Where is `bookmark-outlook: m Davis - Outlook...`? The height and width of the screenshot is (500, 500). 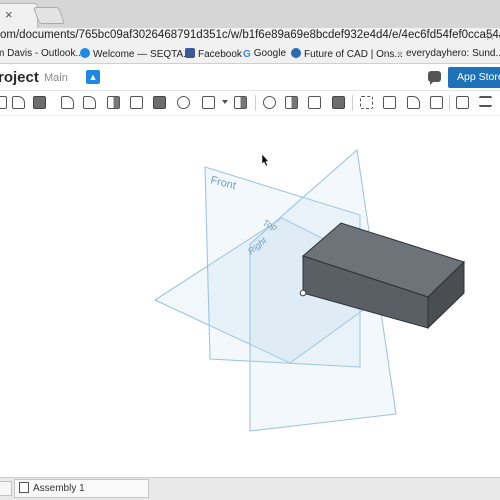 bookmark-outlook: m Davis - Outlook... is located at coordinates (42, 53).